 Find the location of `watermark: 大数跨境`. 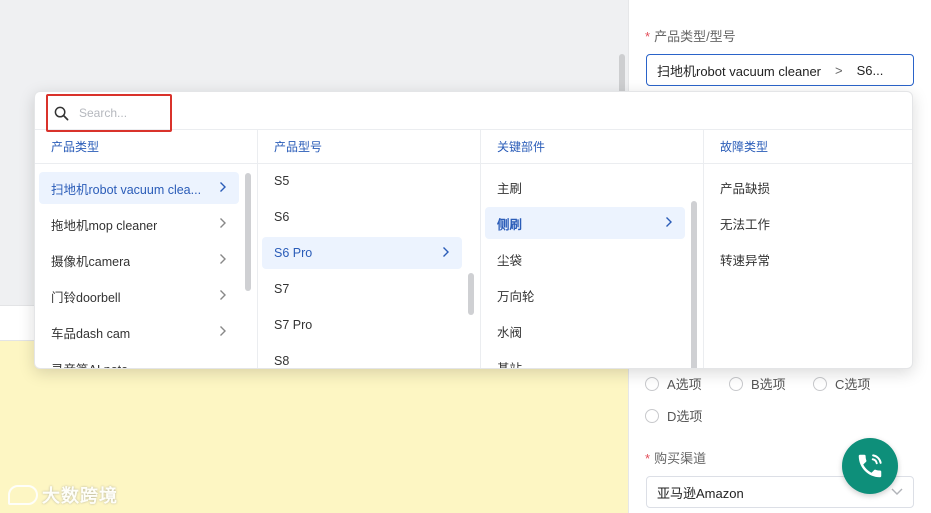

watermark: 大数跨境 is located at coordinates (63, 495).